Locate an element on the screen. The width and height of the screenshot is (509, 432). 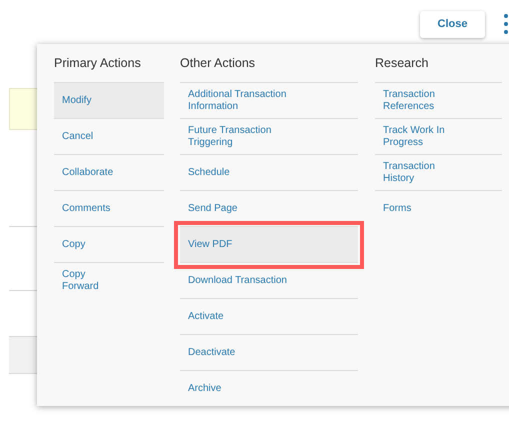
menu-item: Additional Transaction Information is located at coordinates (253, 100).